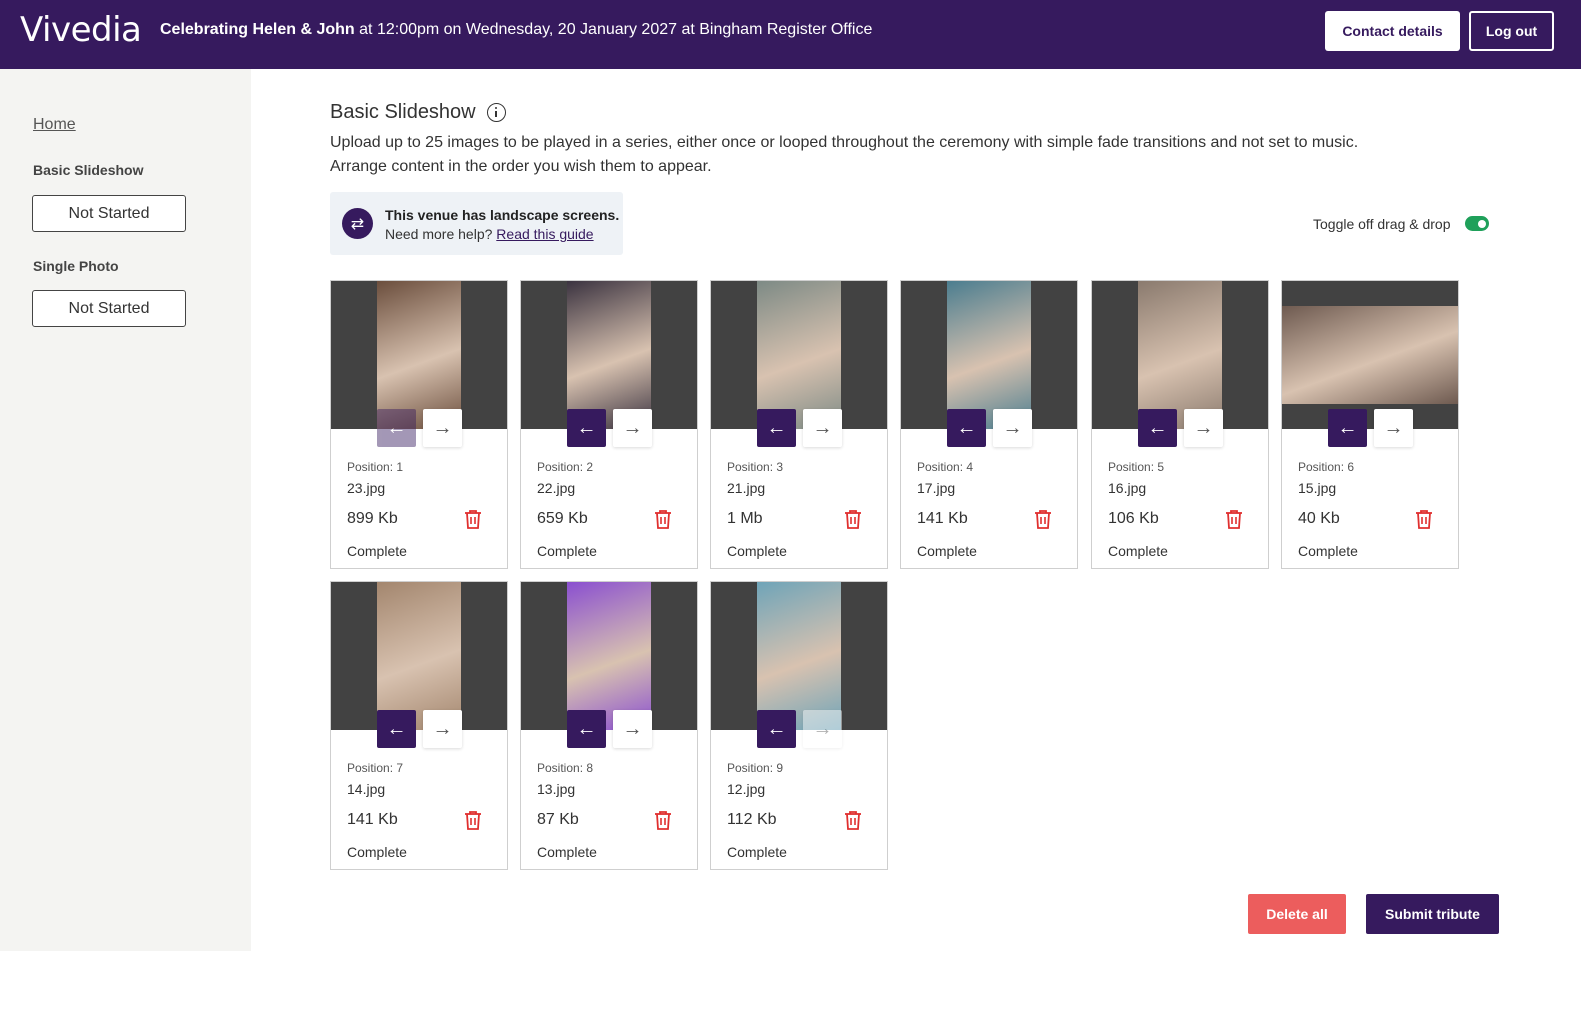 The image size is (1581, 1031). I want to click on drag-drop-toggle-label: Toggle off drag & drop, so click(1382, 224).